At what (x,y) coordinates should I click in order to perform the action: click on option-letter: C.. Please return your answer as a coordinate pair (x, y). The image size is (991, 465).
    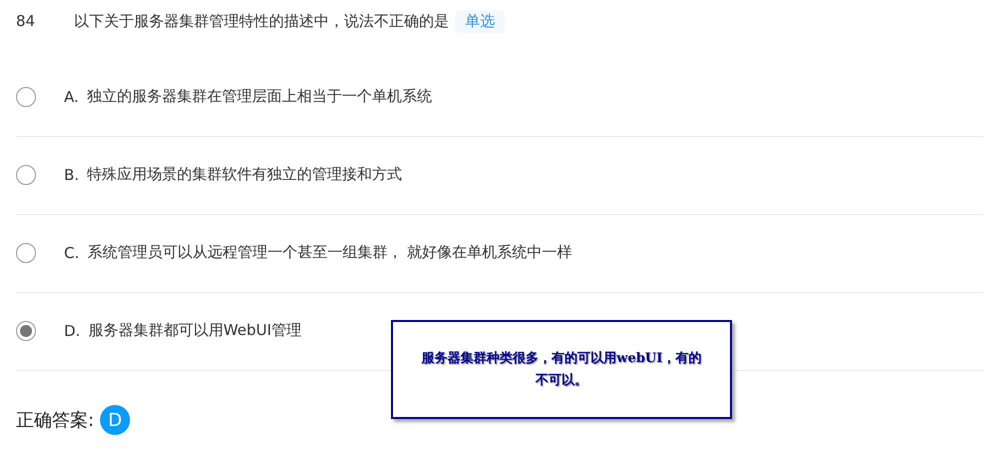
    Looking at the image, I should click on (72, 253).